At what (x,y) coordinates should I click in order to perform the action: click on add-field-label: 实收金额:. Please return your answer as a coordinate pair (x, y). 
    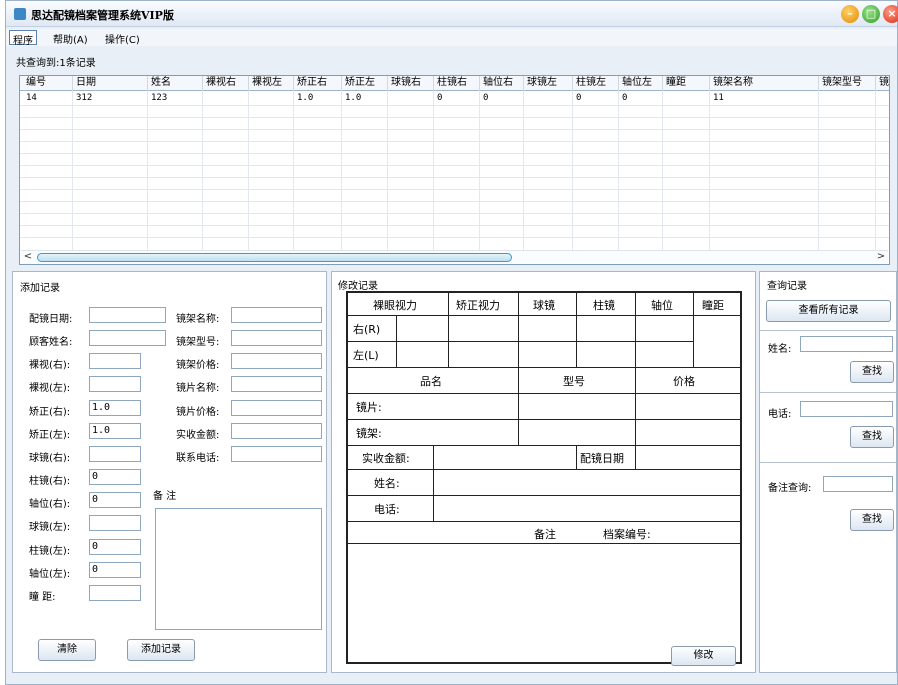
    Looking at the image, I should click on (198, 435).